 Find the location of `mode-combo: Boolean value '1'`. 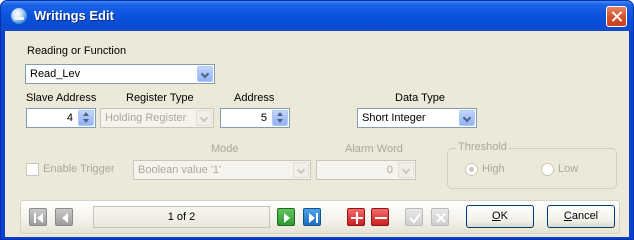

mode-combo: Boolean value '1' is located at coordinates (222, 170).